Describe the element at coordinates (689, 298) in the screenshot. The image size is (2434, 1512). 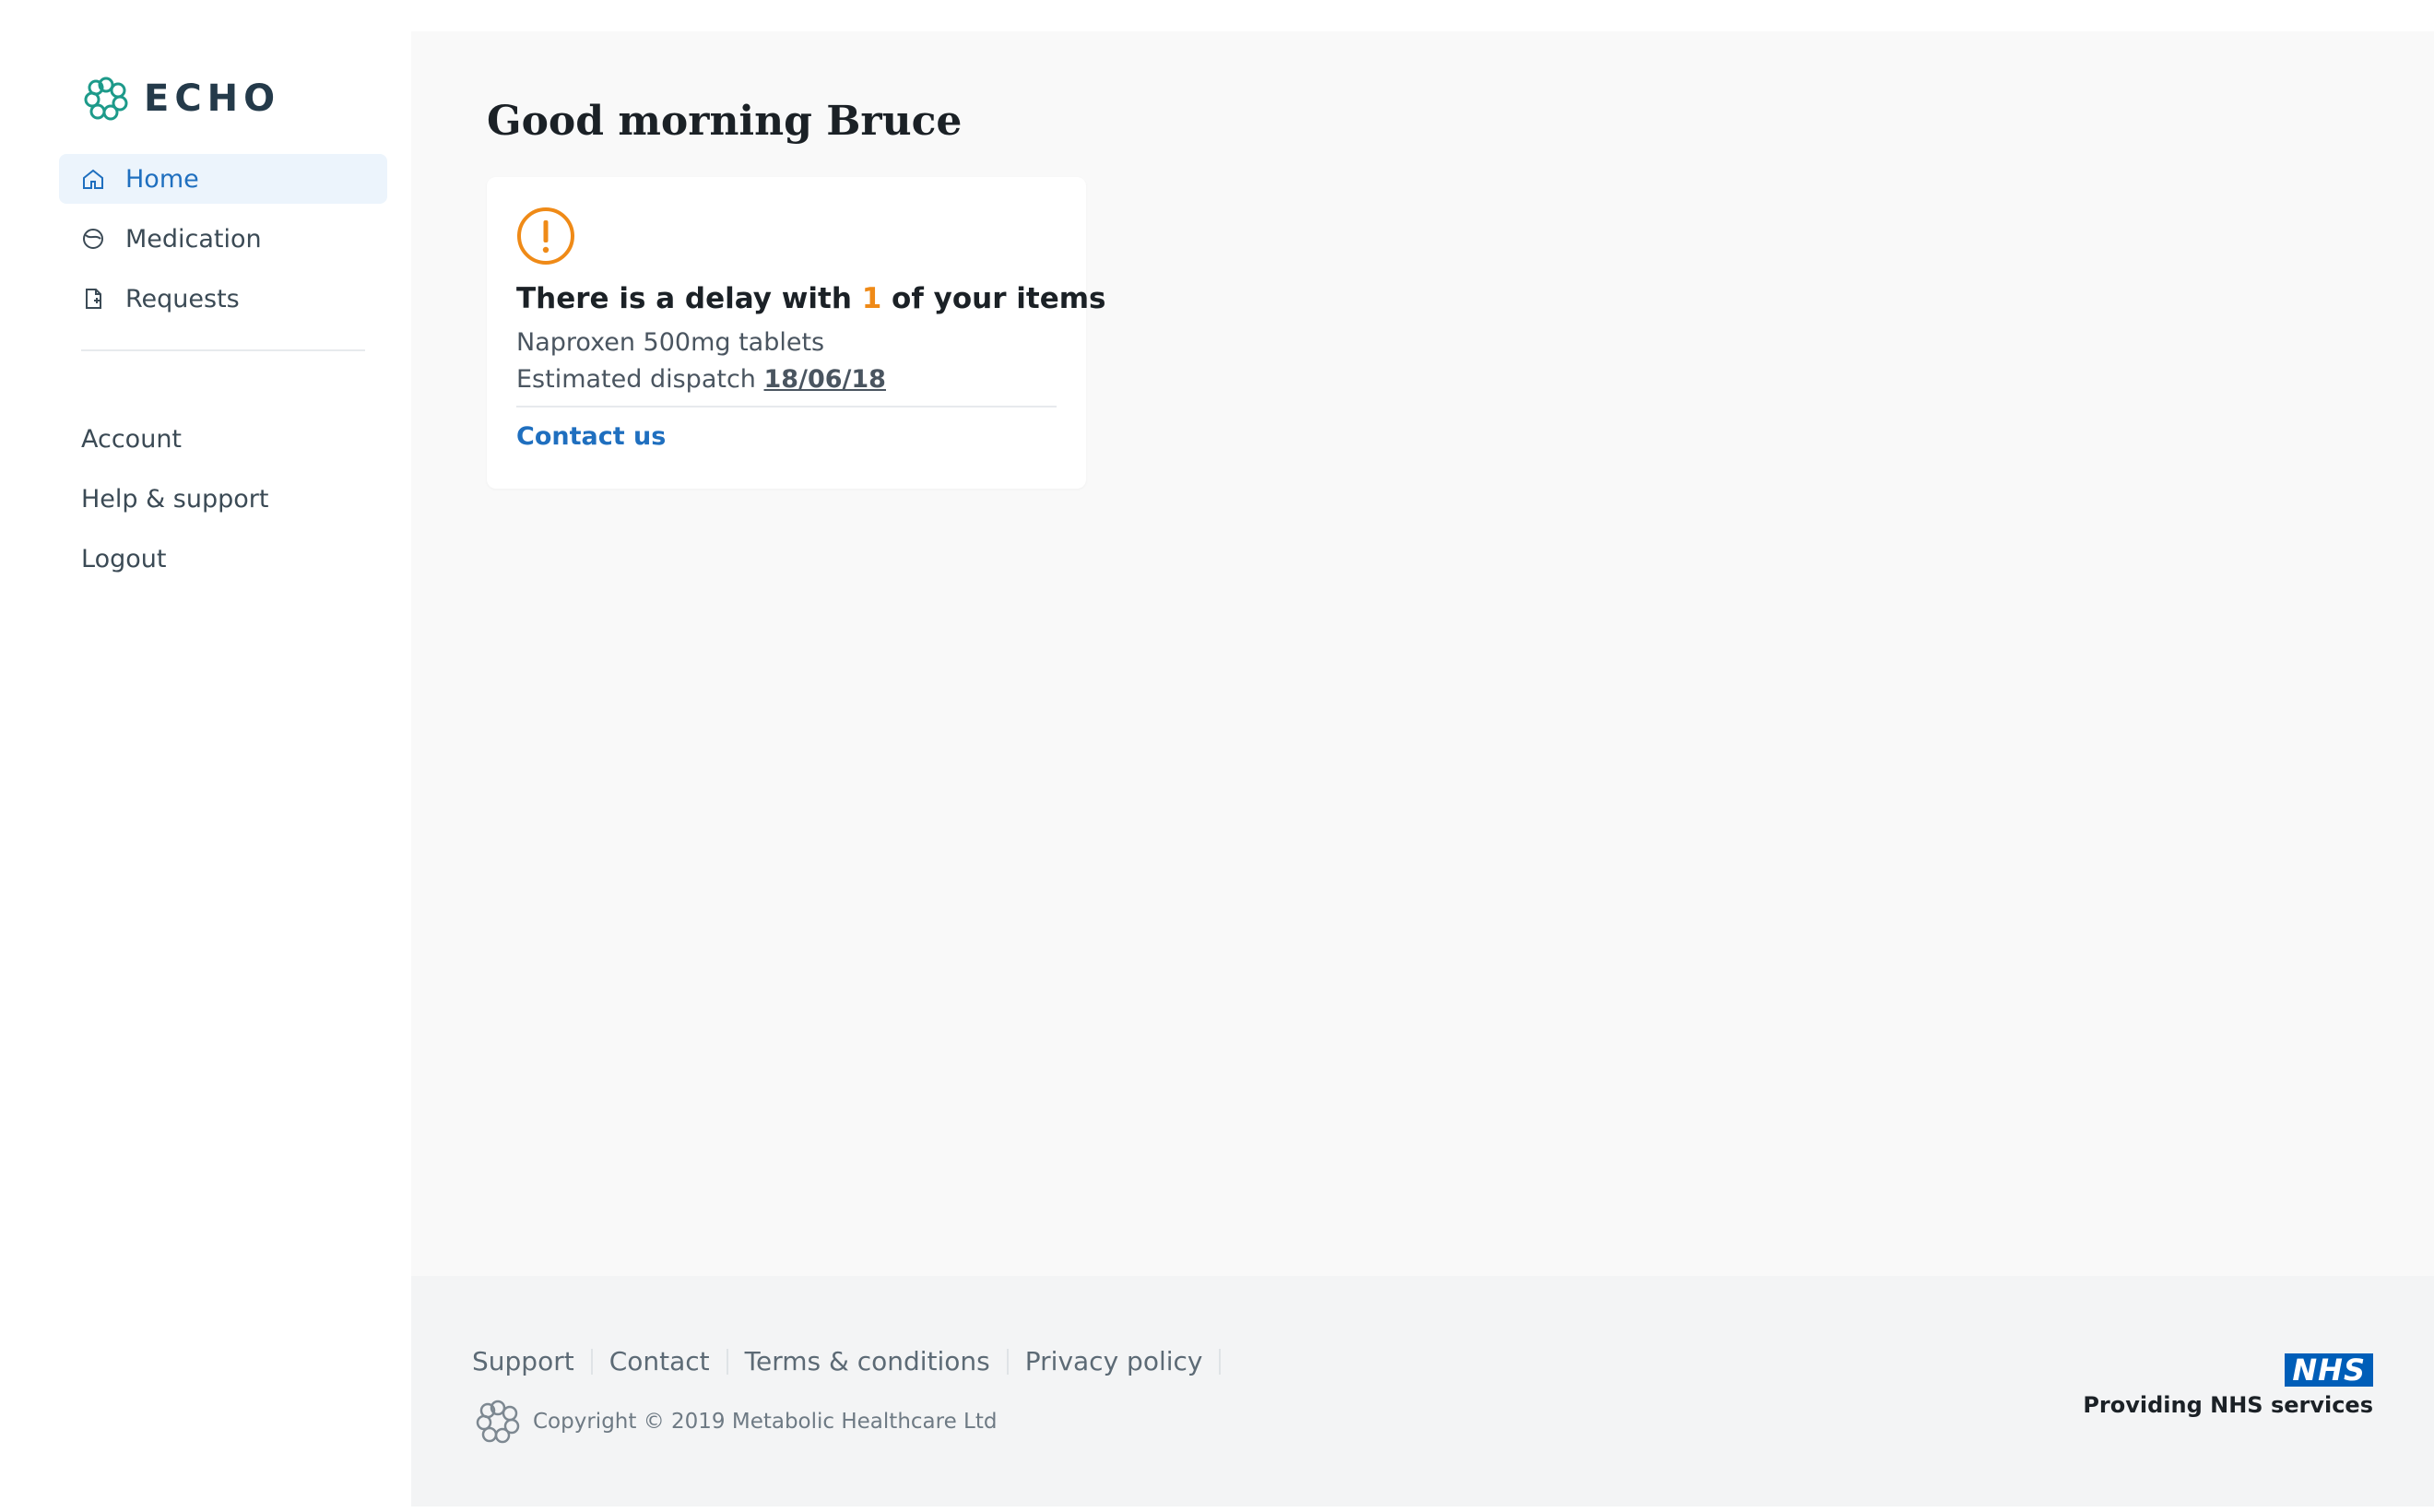
I see `delay-message-prefix: There is a delay with` at that location.